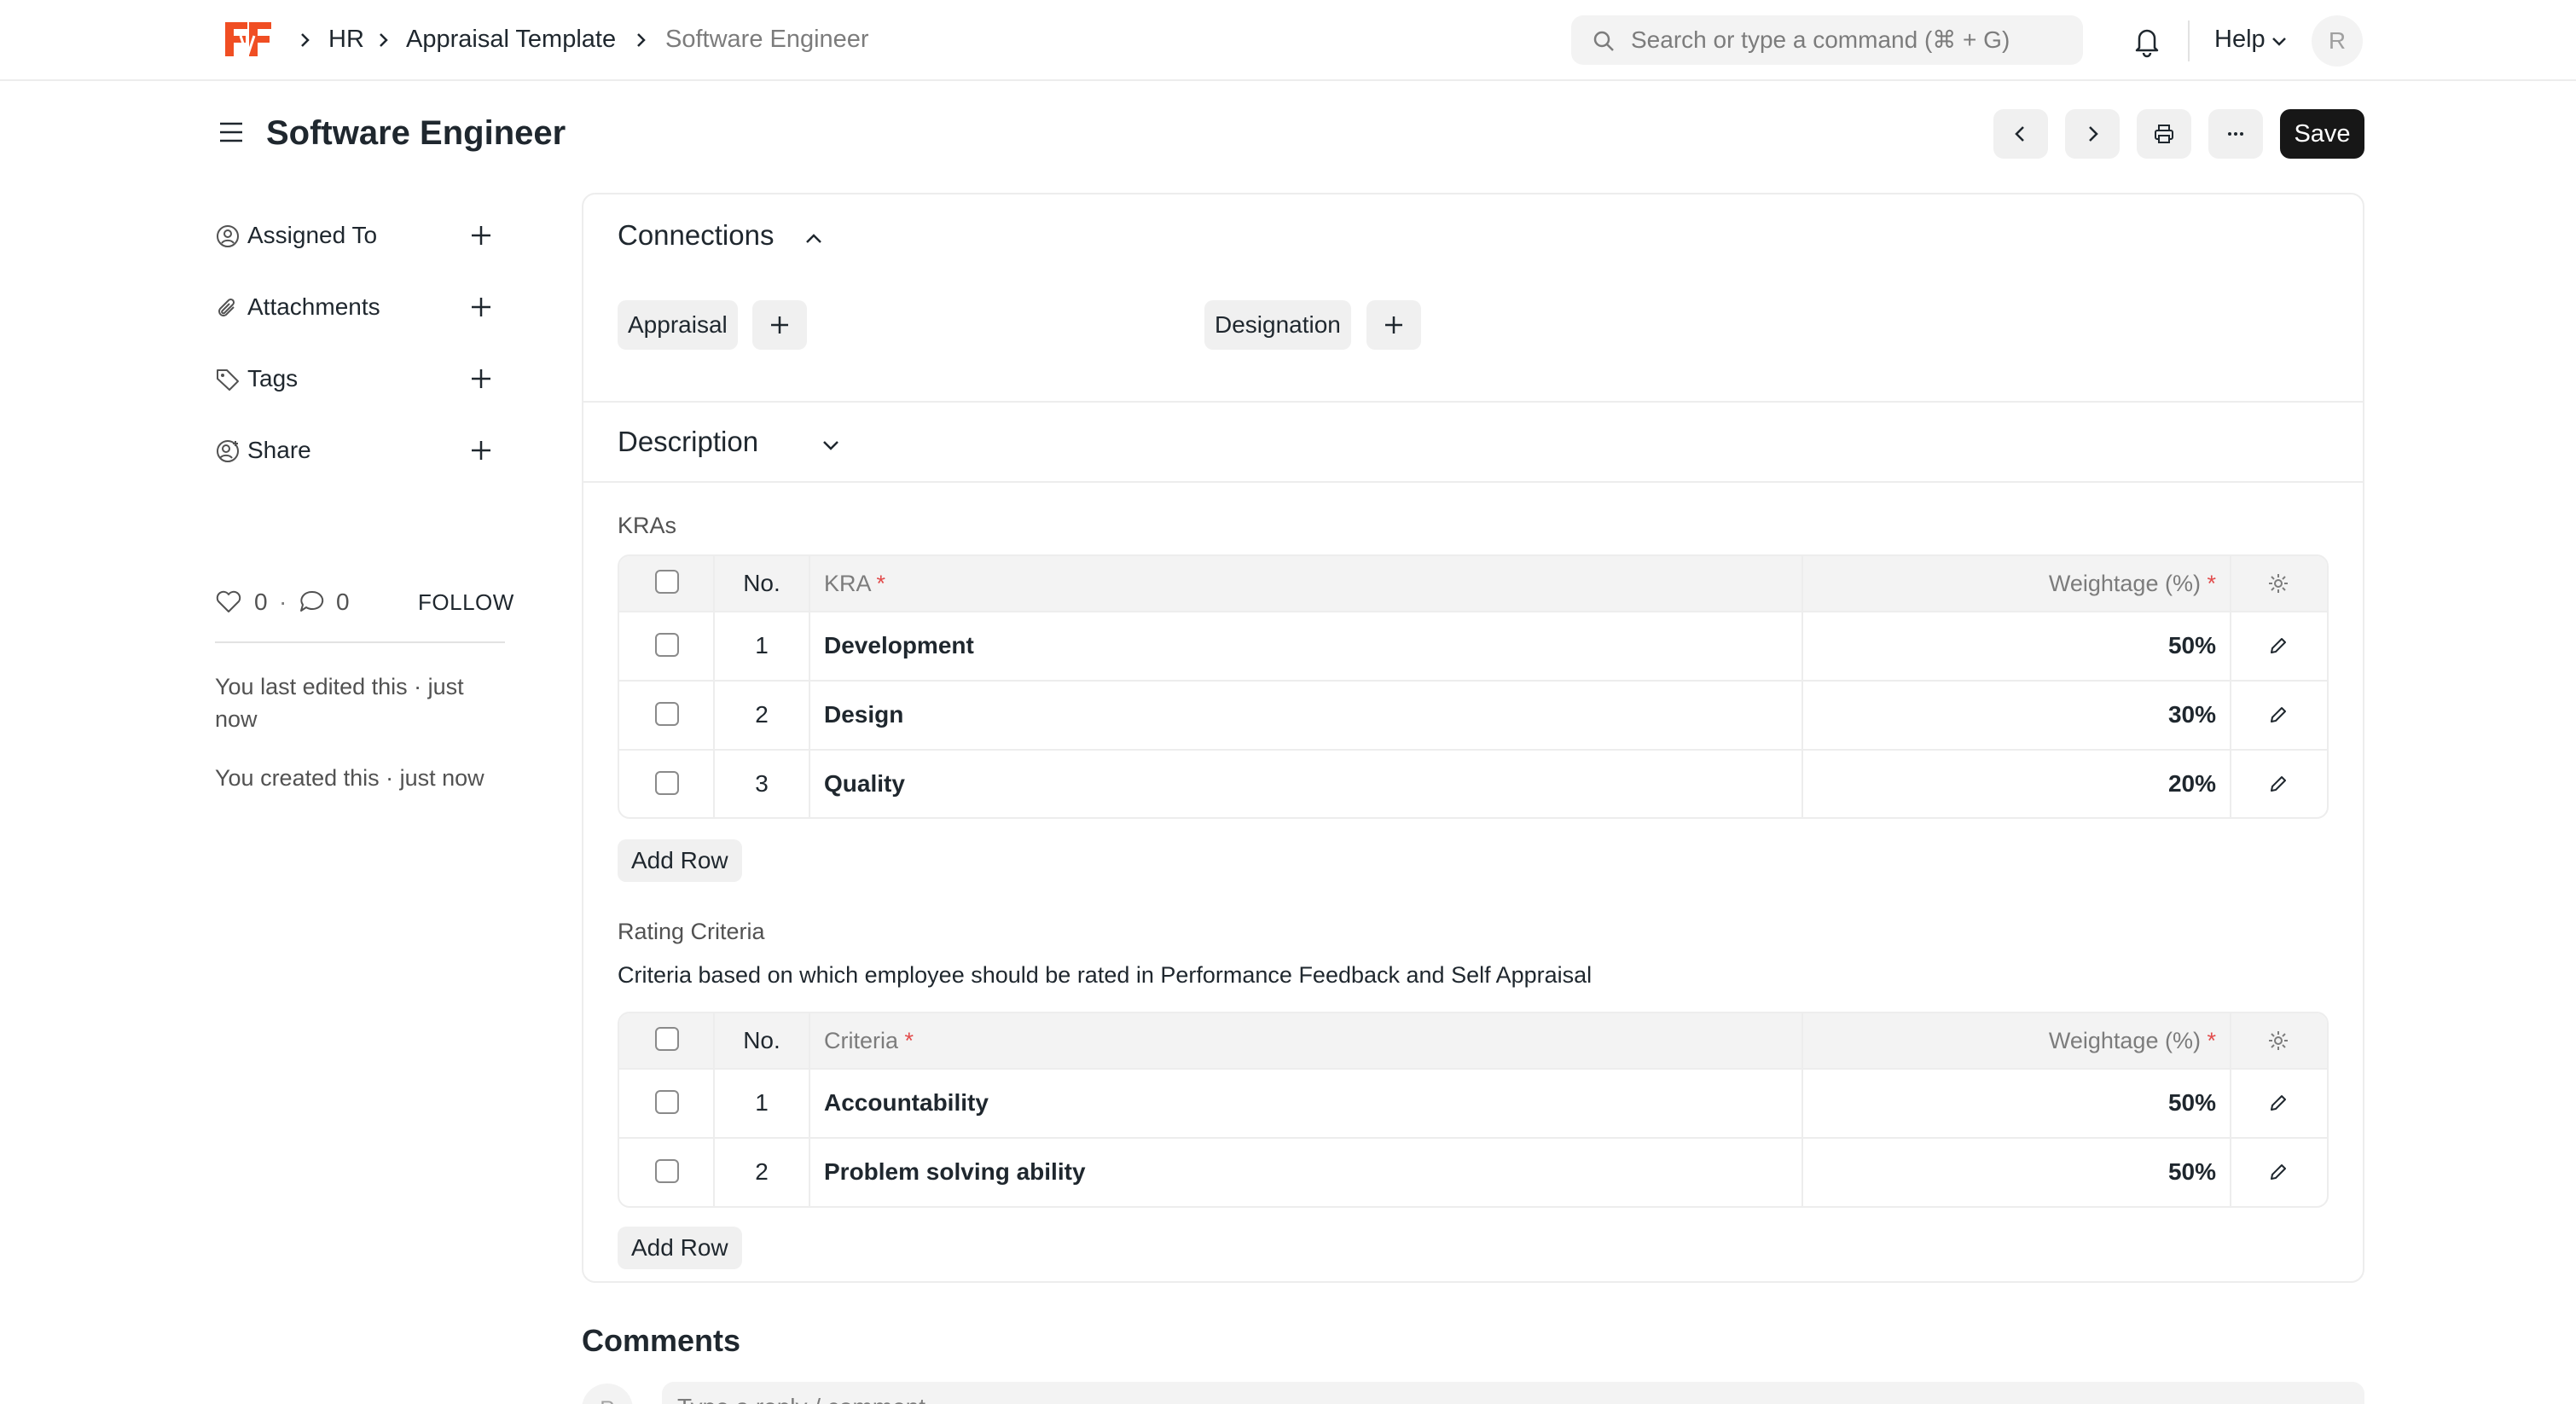  What do you see at coordinates (313, 306) in the screenshot?
I see `sidebar-item-label: Attachments` at bounding box center [313, 306].